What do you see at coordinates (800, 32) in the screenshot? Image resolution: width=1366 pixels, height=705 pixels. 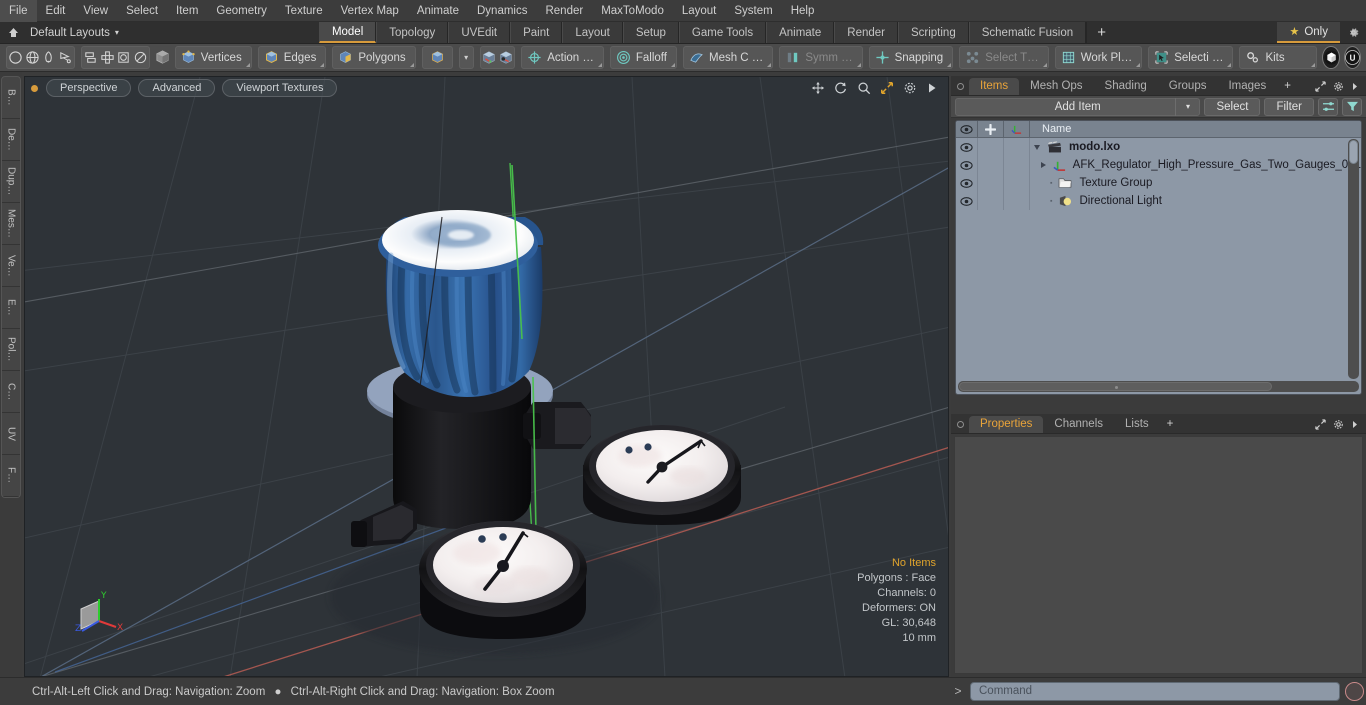 I see `layout-tab-animate: Animate` at bounding box center [800, 32].